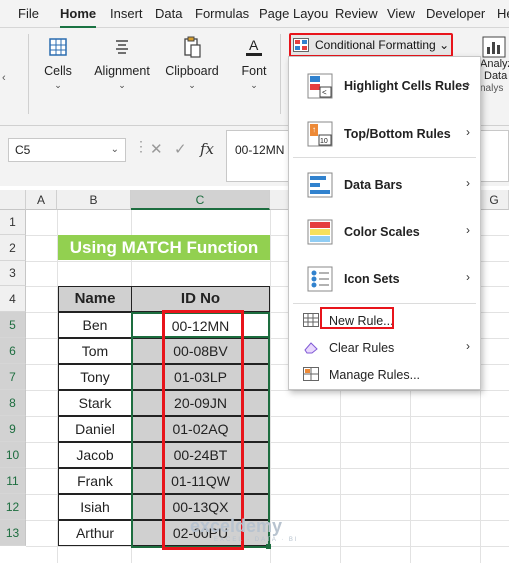 Image resolution: width=509 pixels, height=563 pixels. I want to click on clipboard-label: Clipboard, so click(192, 71).